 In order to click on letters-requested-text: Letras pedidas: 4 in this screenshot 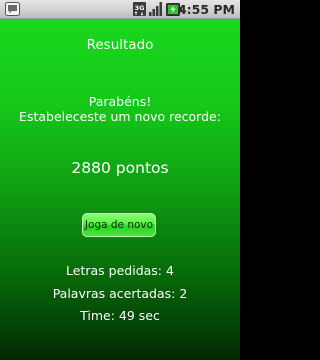, I will do `click(120, 270)`.